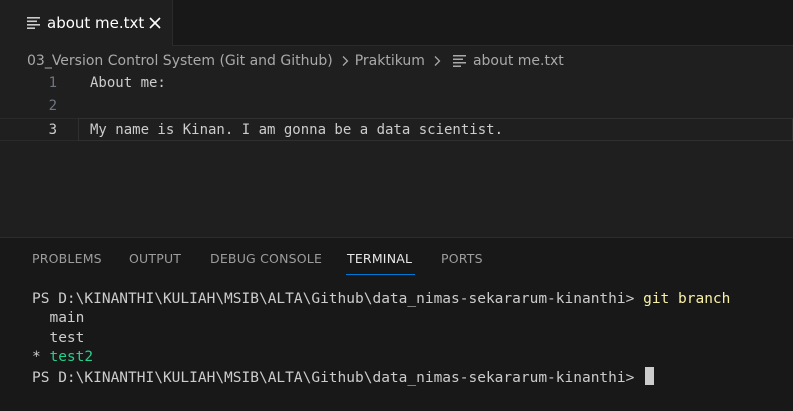 The height and width of the screenshot is (411, 793). Describe the element at coordinates (396, 23) in the screenshot. I see `editor-tab-bar: about me.txt` at that location.